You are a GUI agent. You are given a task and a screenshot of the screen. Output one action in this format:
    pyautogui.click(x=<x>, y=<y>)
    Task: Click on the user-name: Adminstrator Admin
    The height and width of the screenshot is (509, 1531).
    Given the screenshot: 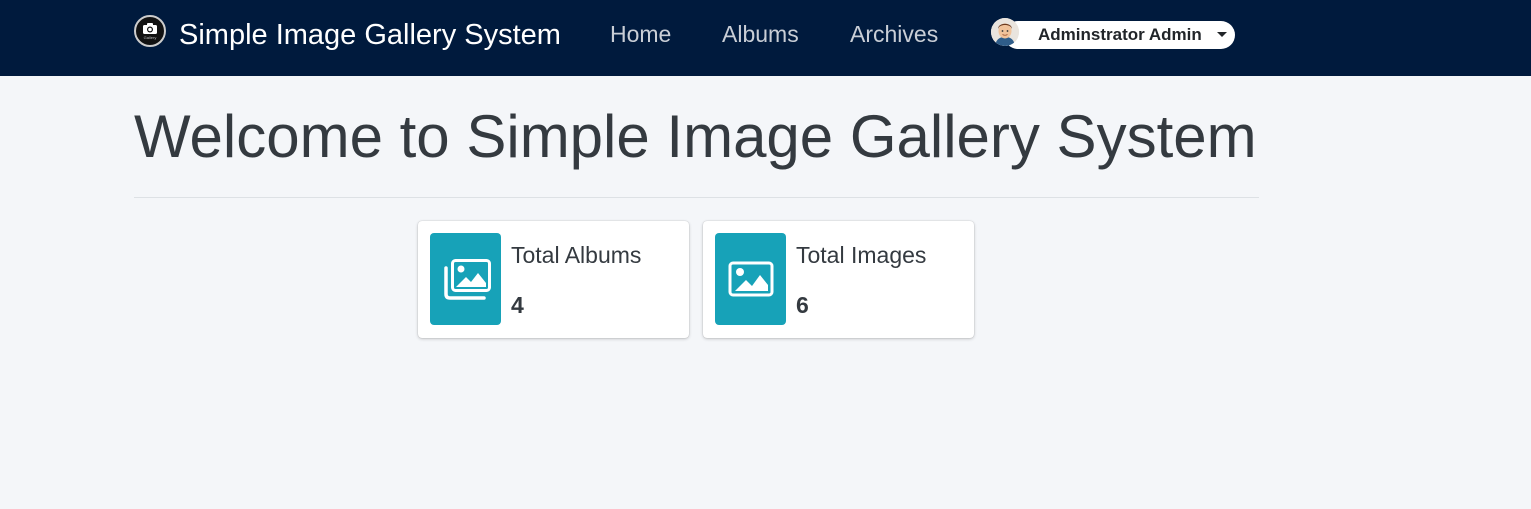 What is the action you would take?
    pyautogui.click(x=1120, y=35)
    